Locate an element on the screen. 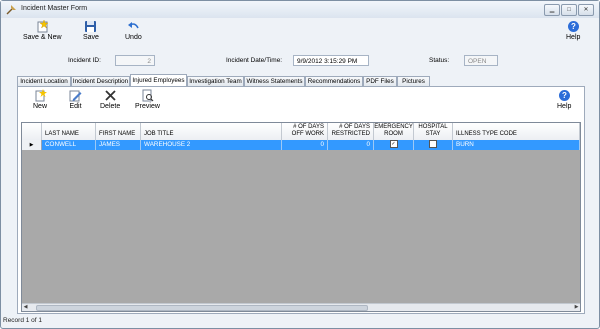 The width and height of the screenshot is (600, 329). title-bar: Incident Master Form ▁ □ ✕ is located at coordinates (300, 10).